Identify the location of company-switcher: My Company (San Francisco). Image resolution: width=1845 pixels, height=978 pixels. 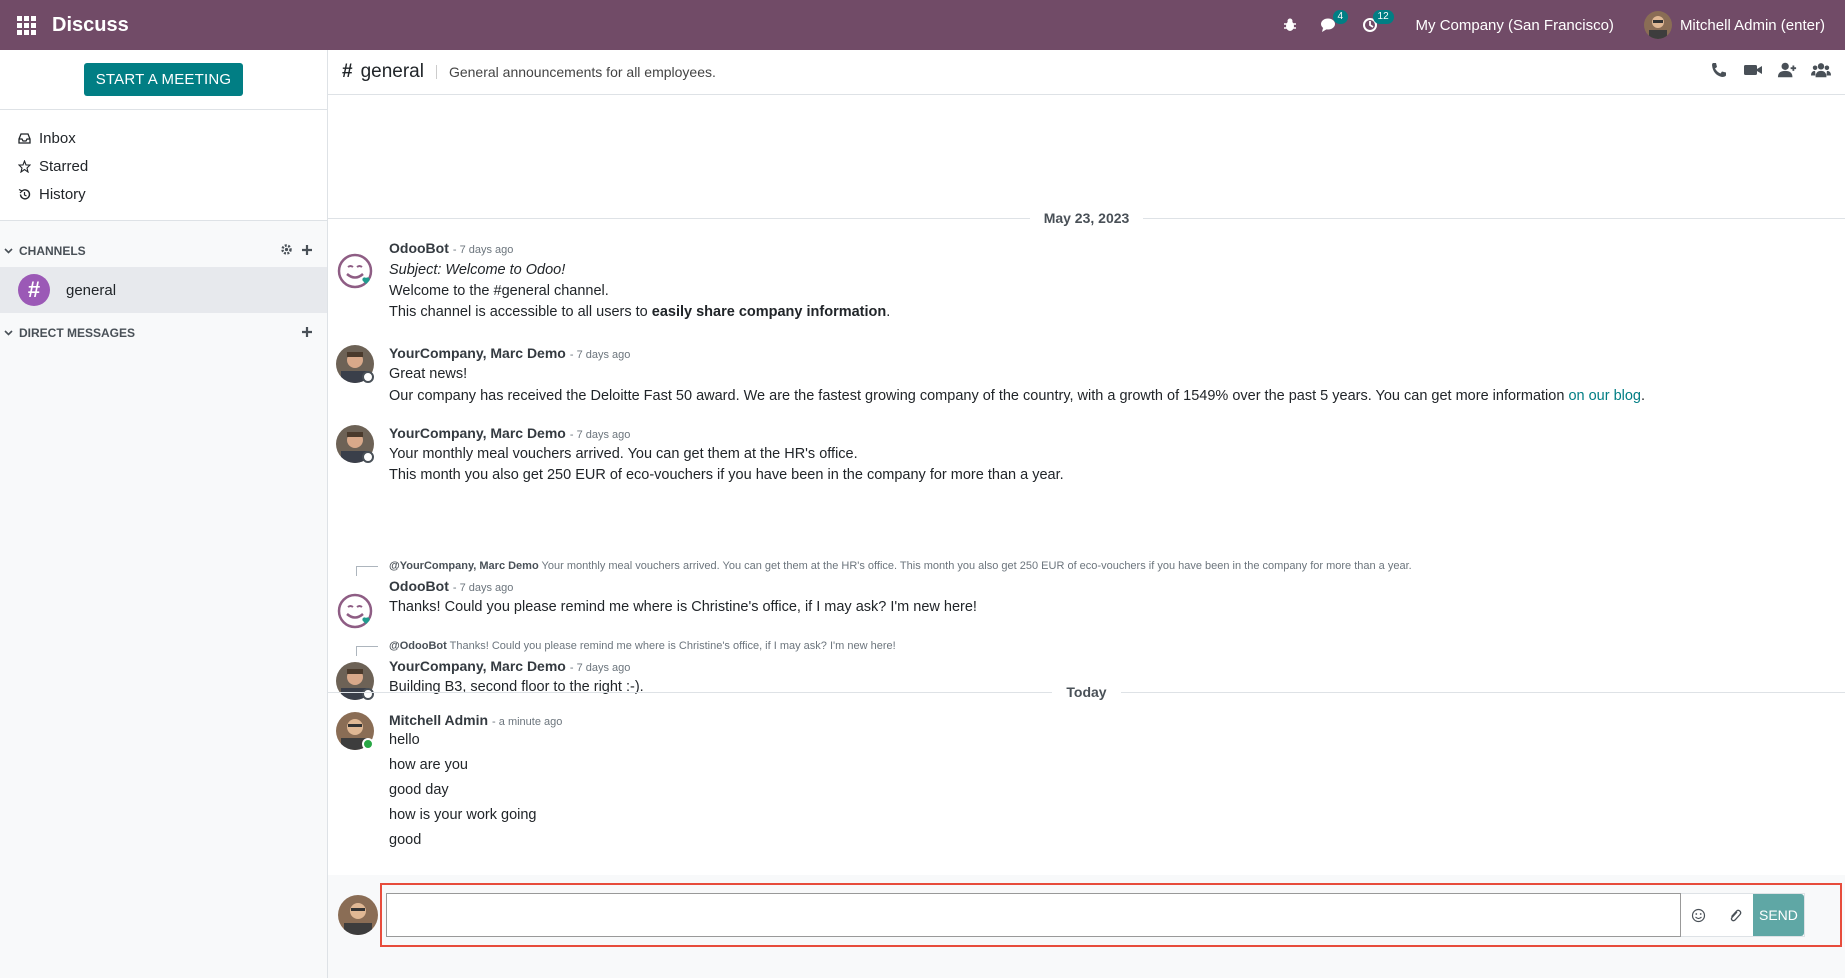
(1517, 25).